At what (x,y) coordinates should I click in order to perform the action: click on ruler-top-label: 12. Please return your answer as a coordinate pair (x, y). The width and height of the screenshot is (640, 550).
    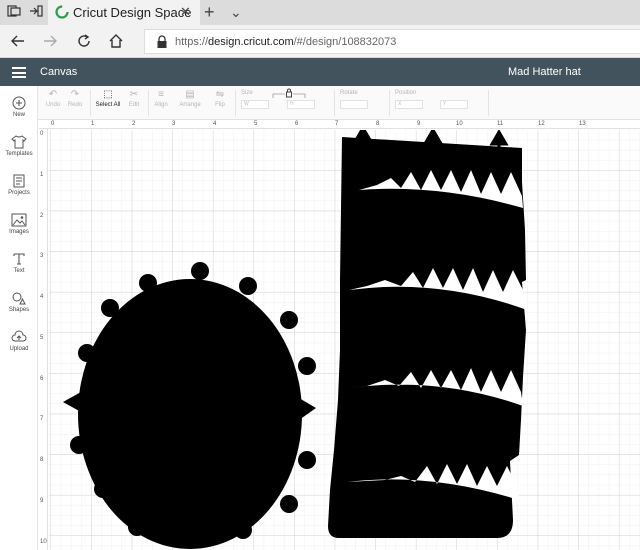
    Looking at the image, I should click on (541, 124).